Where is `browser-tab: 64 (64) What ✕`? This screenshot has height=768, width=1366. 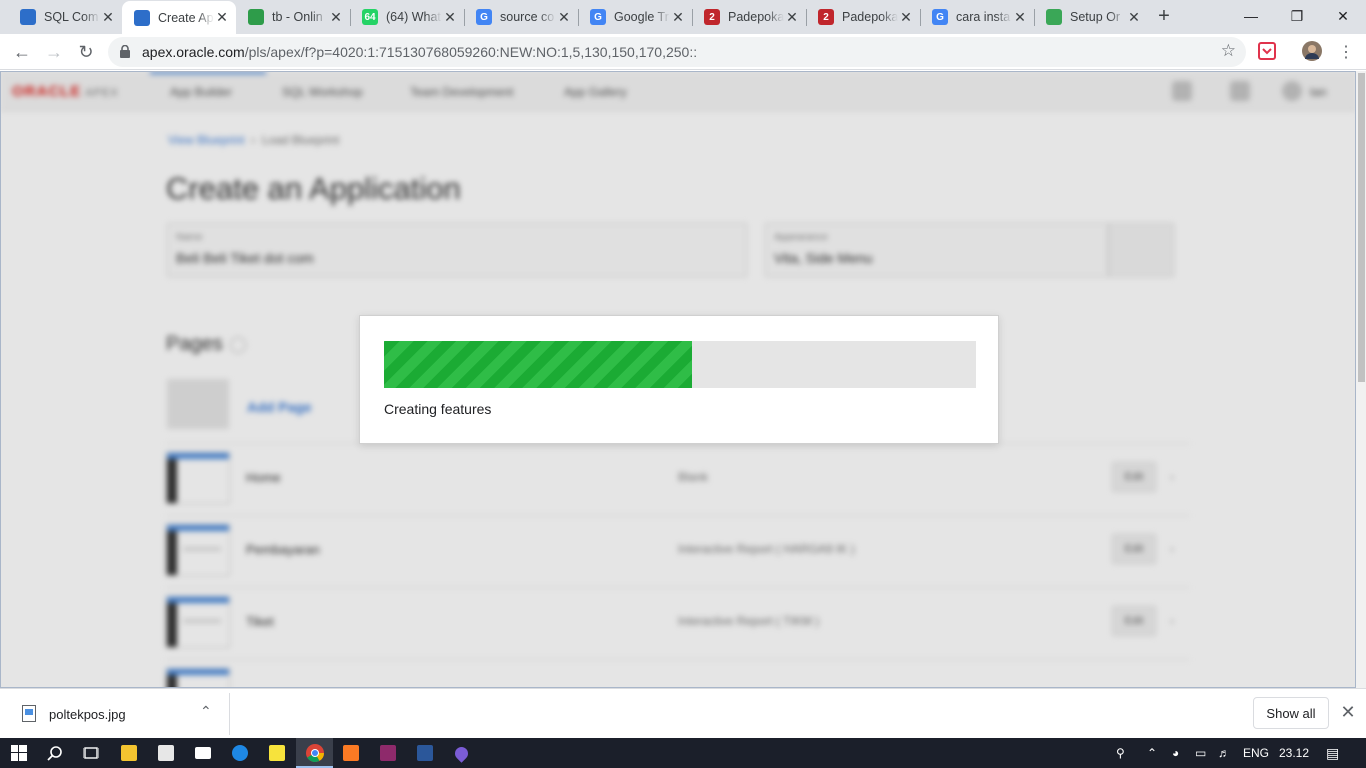
browser-tab: 64 (64) What ✕ is located at coordinates (407, 17).